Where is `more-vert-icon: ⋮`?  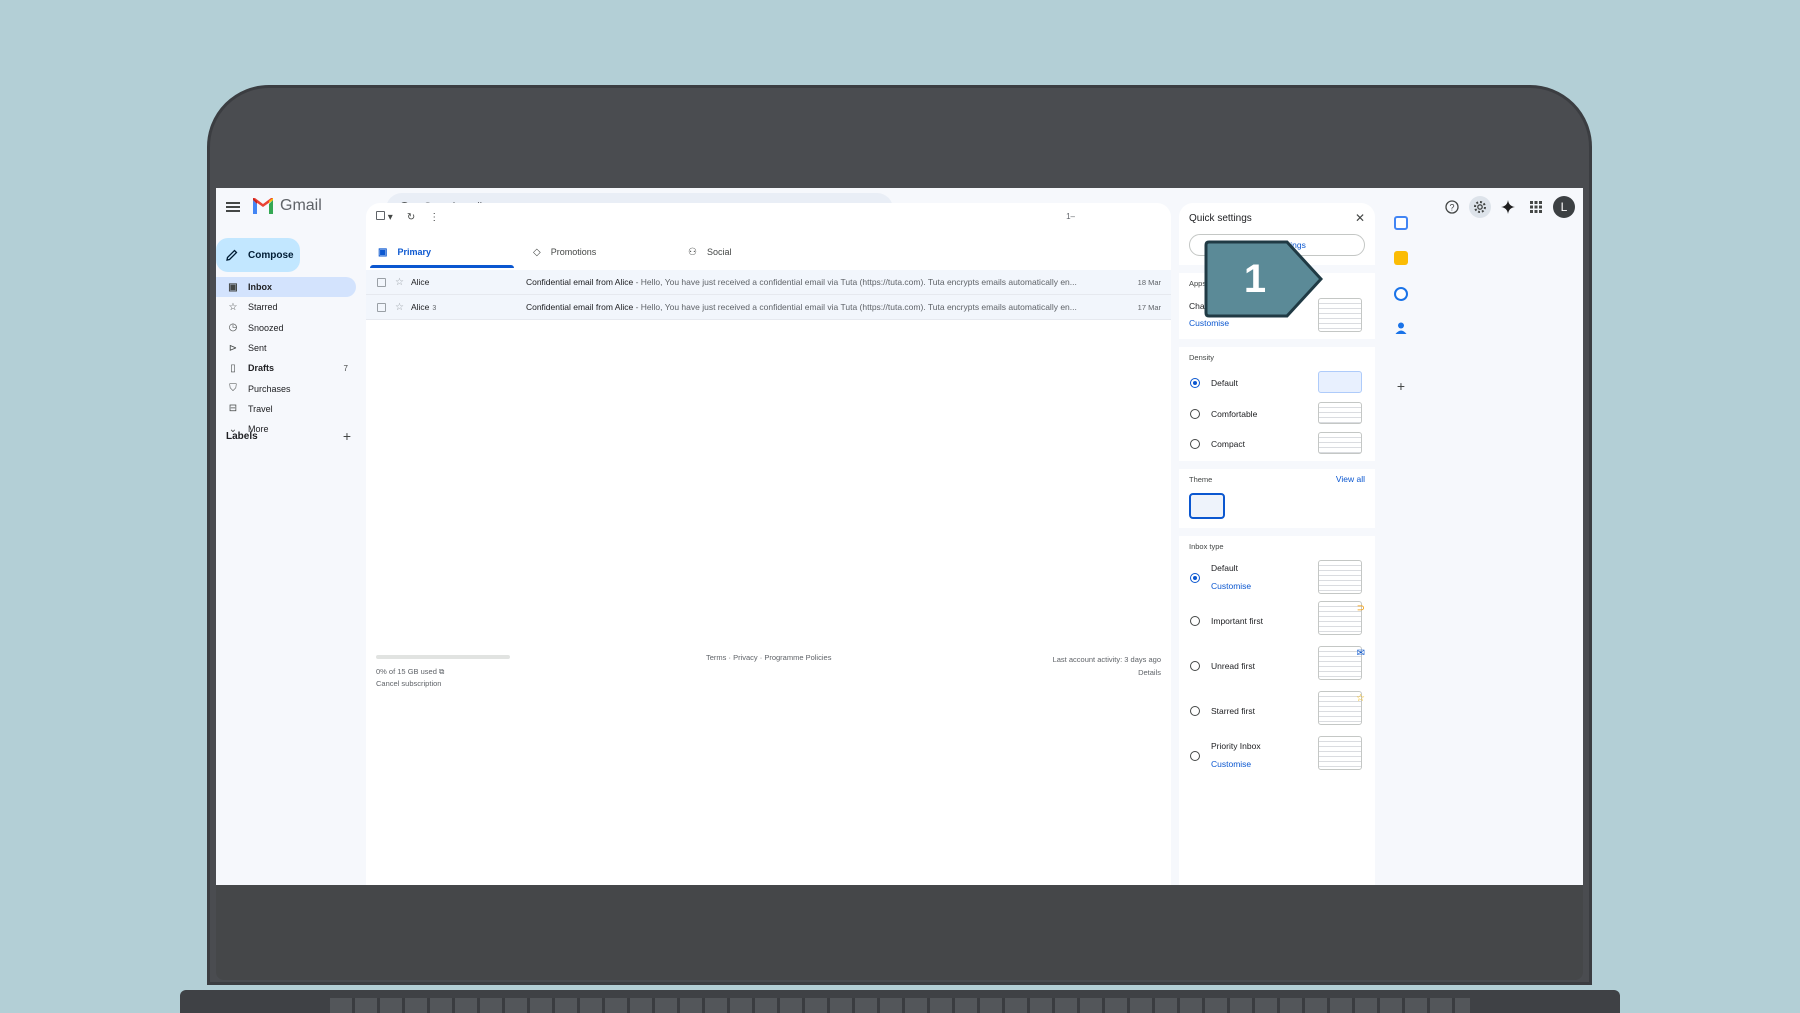
more-vert-icon: ⋮ is located at coordinates (434, 217).